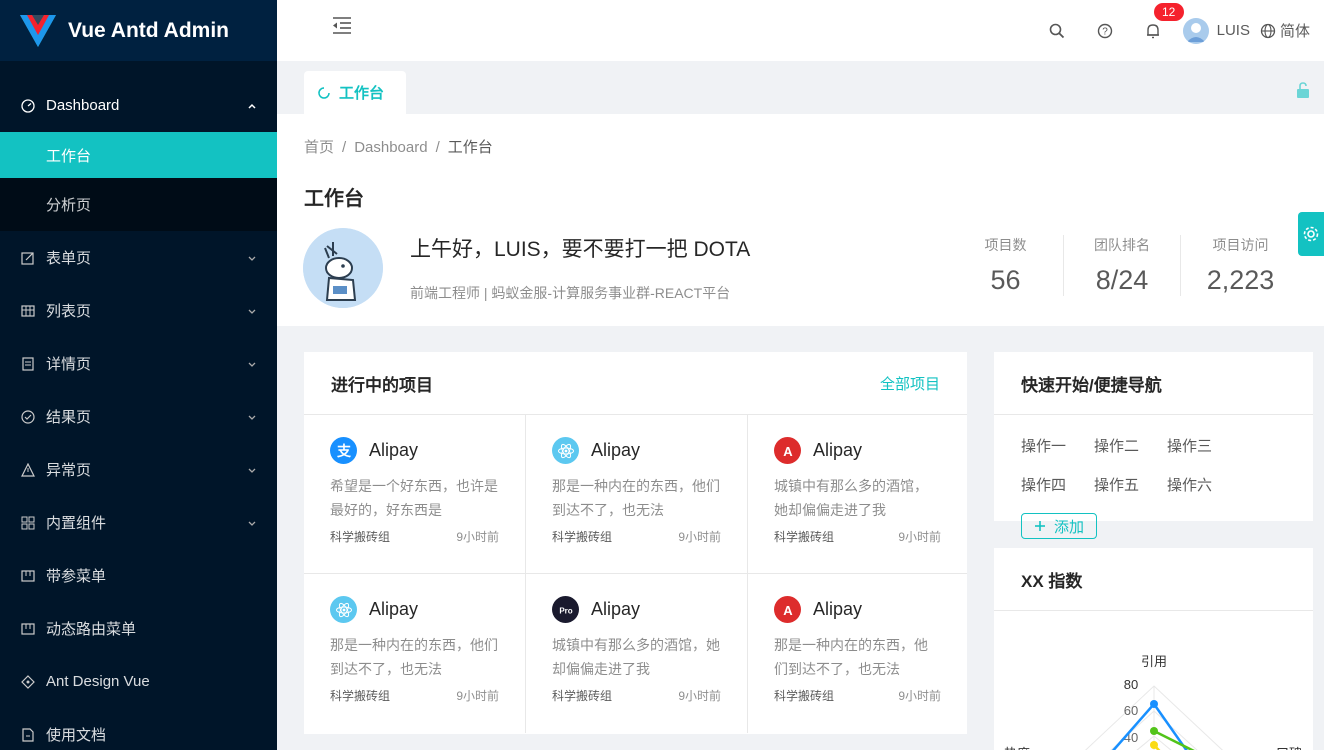  I want to click on quick-nav-card: 快速开始/便捷导航 操作一 操作二 操作三 操作四 操作五 操作六 添加, so click(1153, 445).